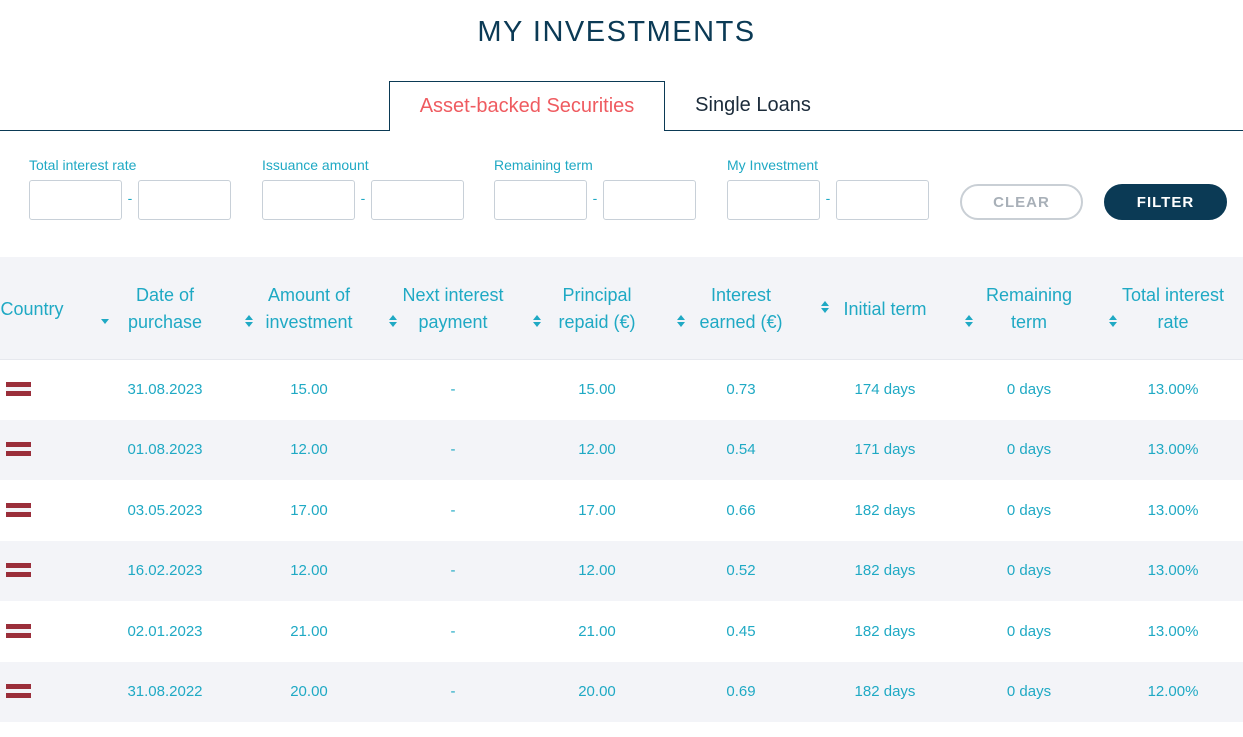  I want to click on cell-date: 31.08.2022, so click(165, 691).